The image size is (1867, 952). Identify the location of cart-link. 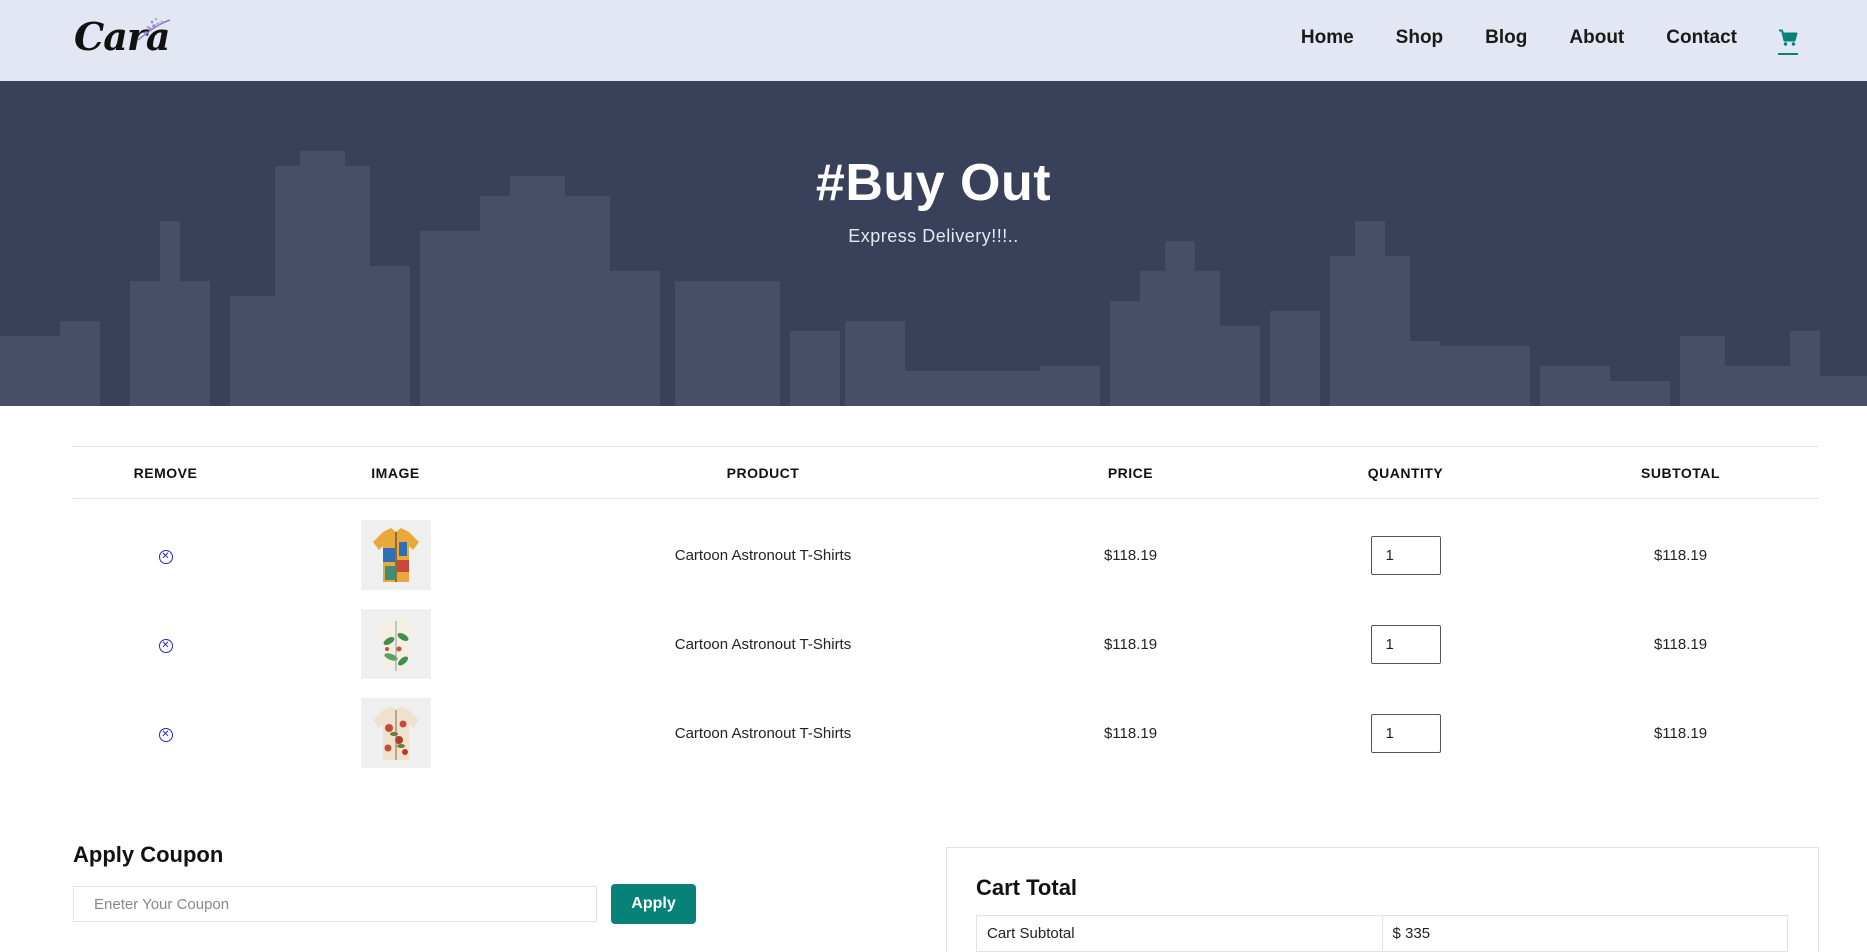
(1788, 40).